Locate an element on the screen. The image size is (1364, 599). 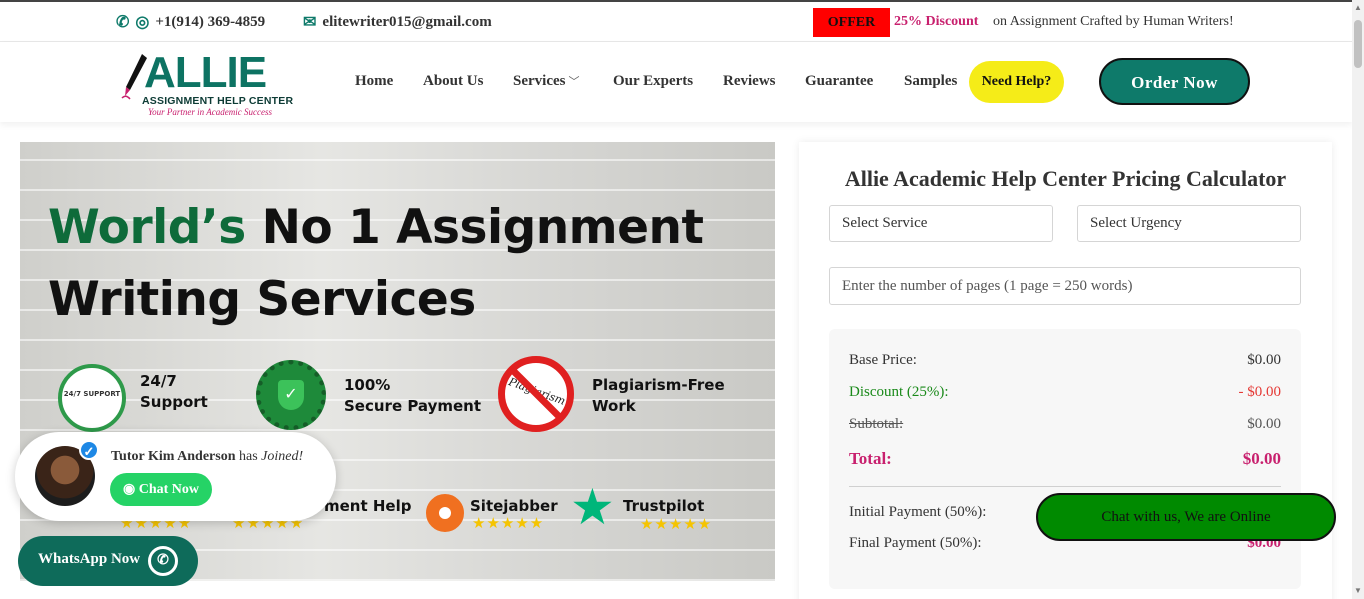
rating-stars-sitejabber: ★★★★★ is located at coordinates (508, 524).